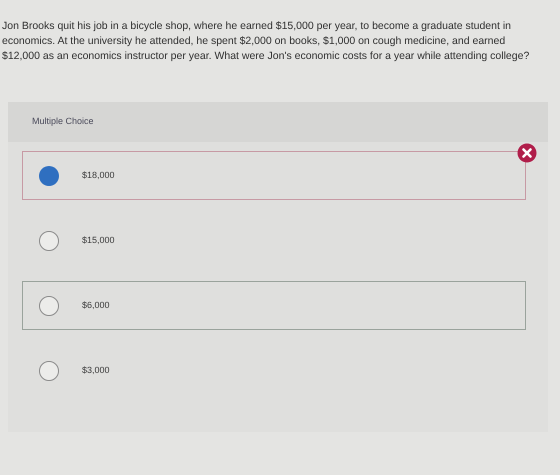 This screenshot has height=475, width=560. Describe the element at coordinates (98, 240) in the screenshot. I see `option-label: $15,000` at that location.